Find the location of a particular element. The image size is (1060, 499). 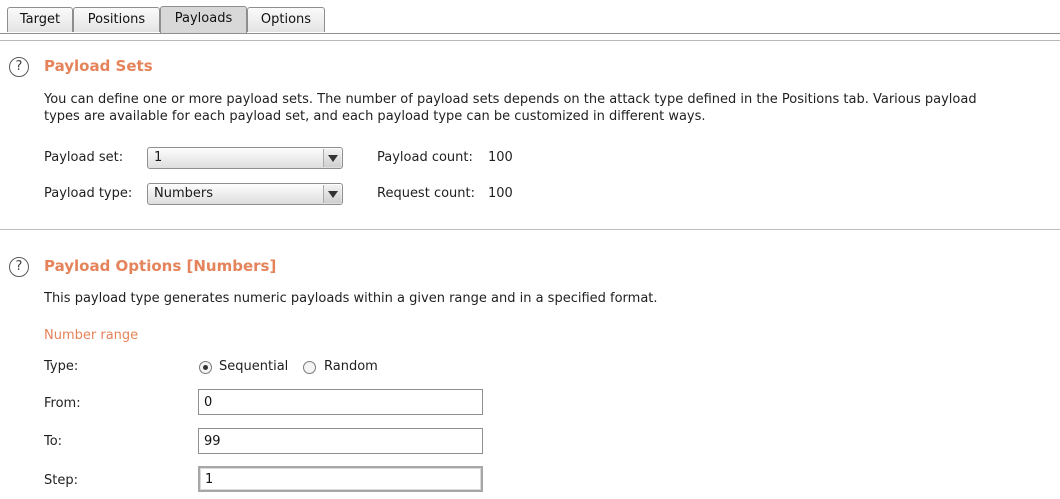

payload-type-select: Numbers is located at coordinates (245, 194).